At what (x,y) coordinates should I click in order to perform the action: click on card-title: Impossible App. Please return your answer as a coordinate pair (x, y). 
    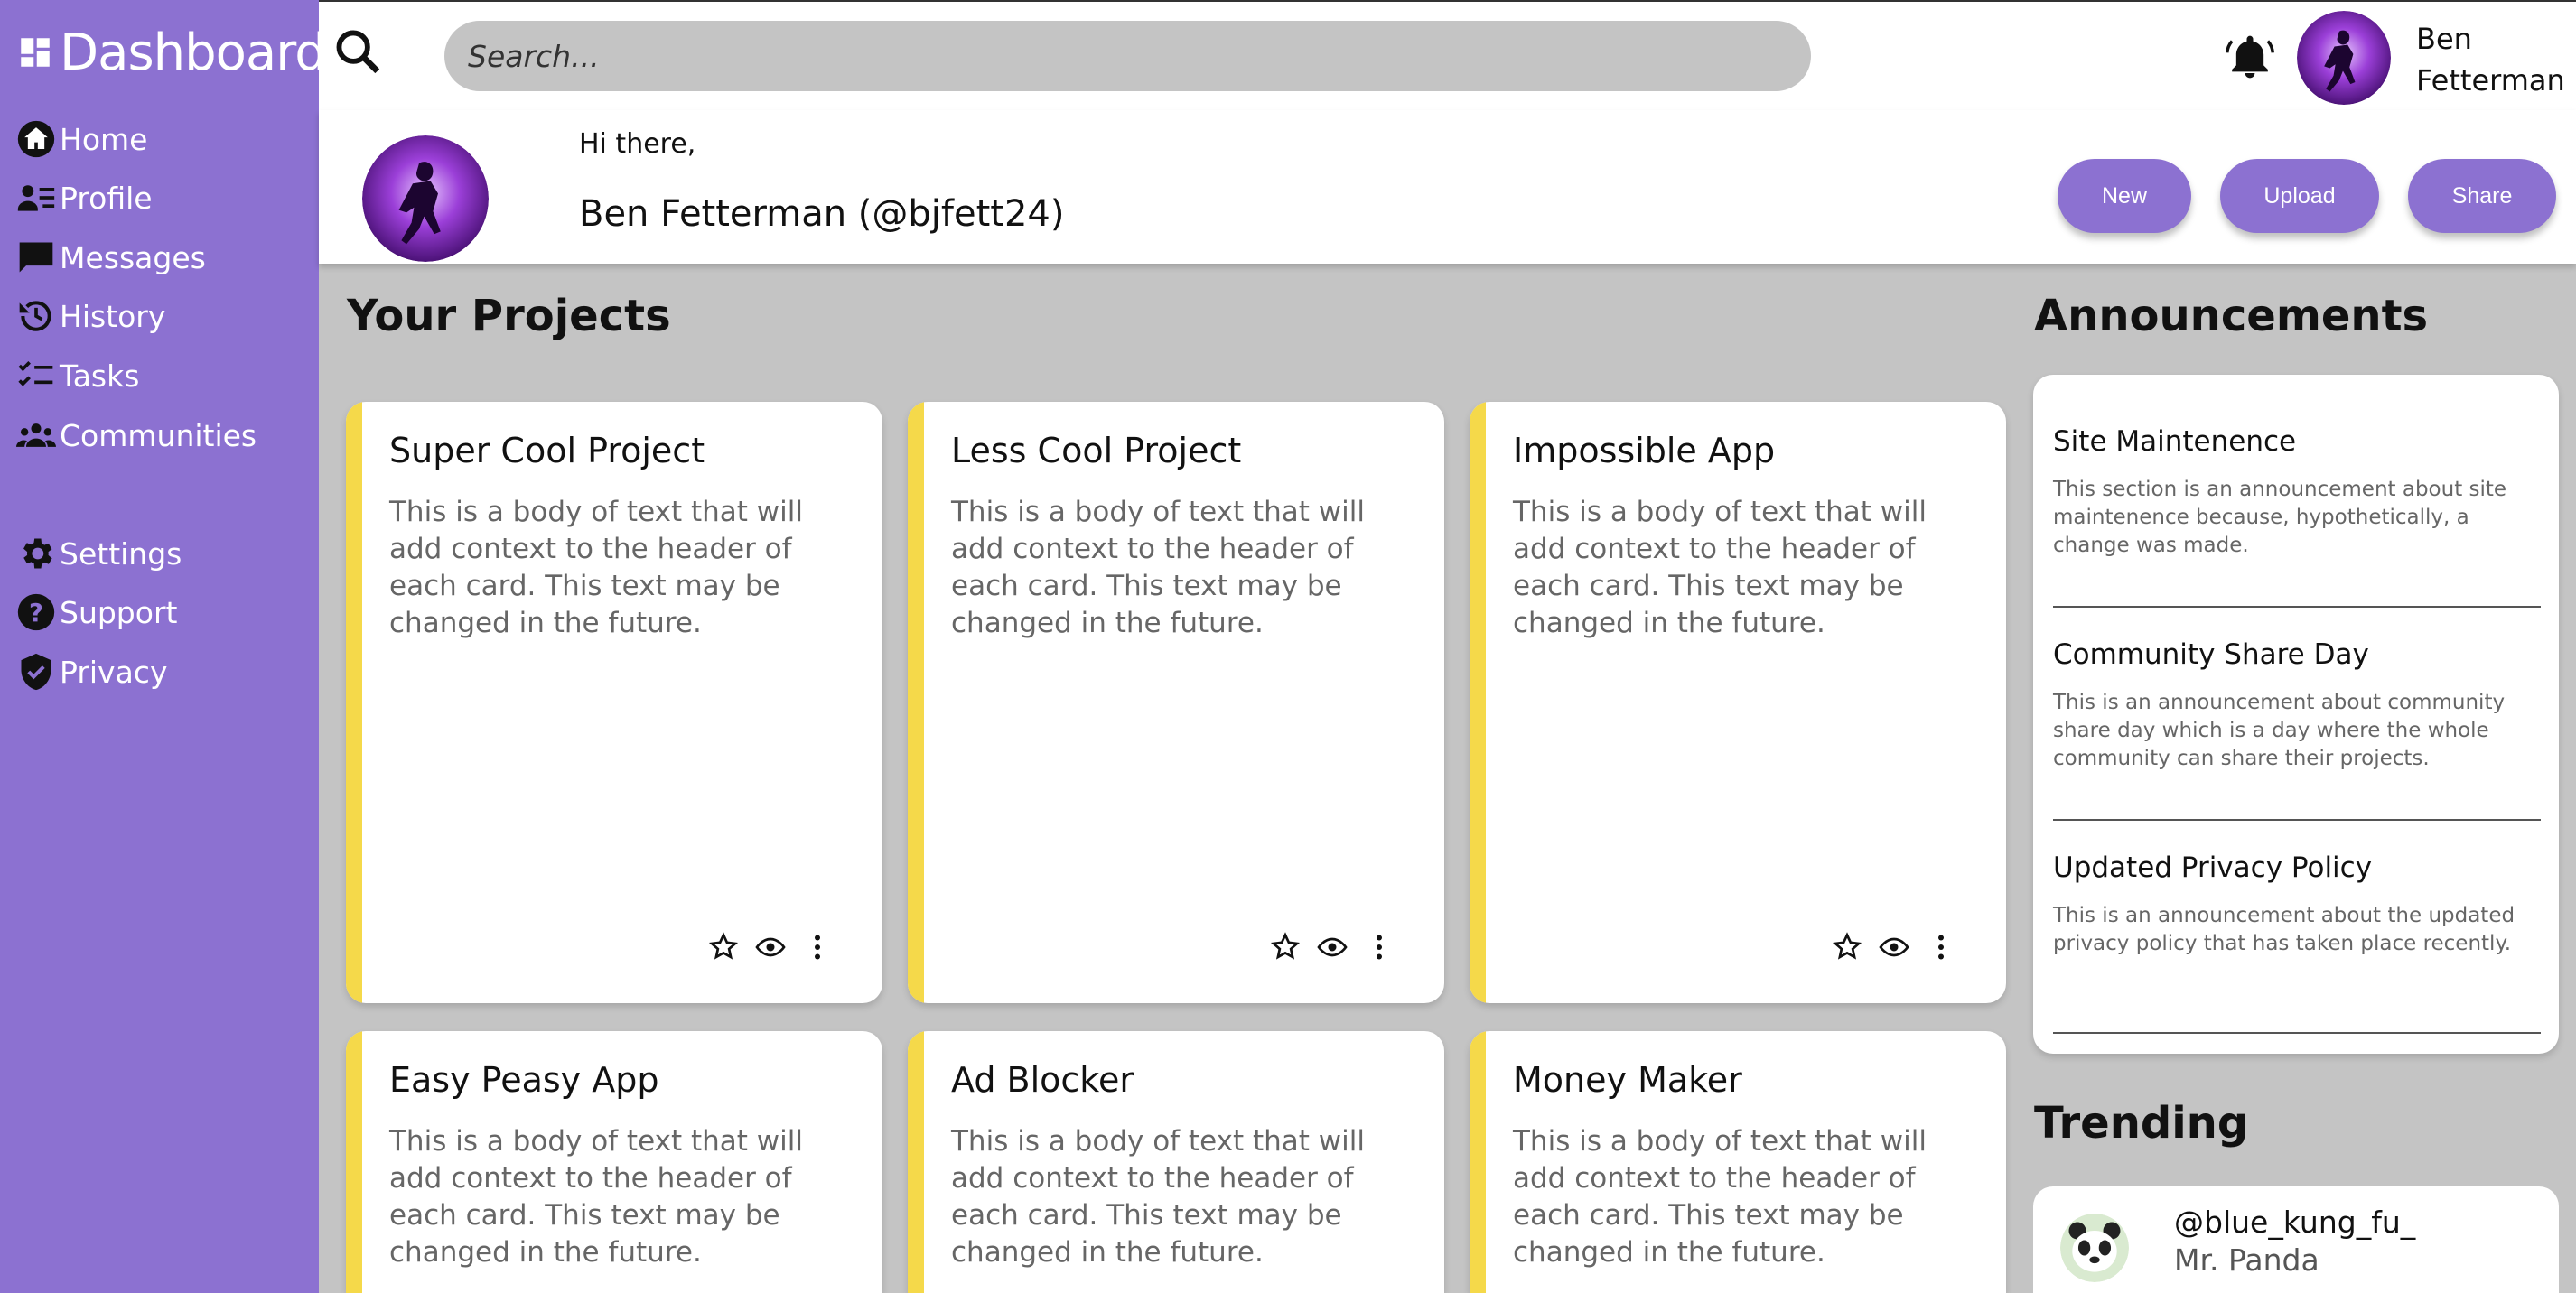
    Looking at the image, I should click on (1644, 450).